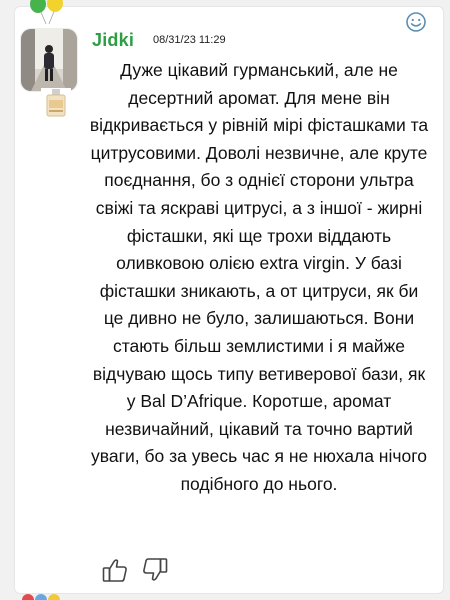  I want to click on perfume-bottle-icon, so click(56, 103).